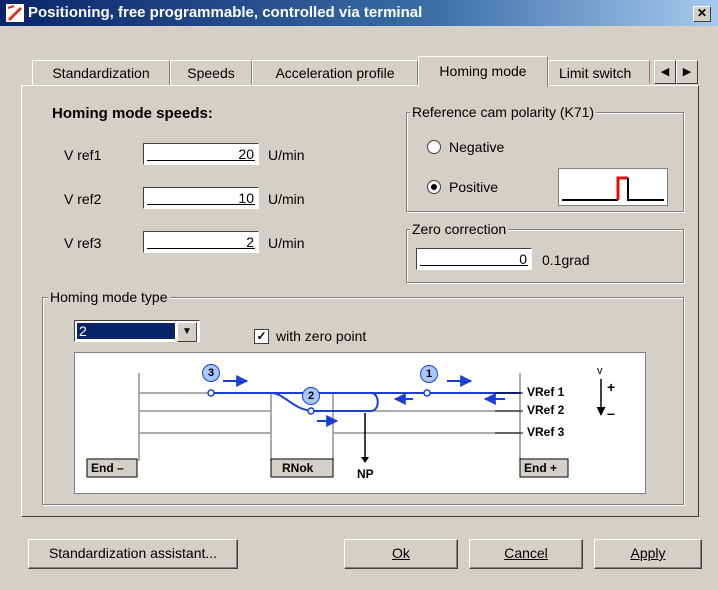 The image size is (718, 590). I want to click on with-zero-point-label: with zero point, so click(321, 336).